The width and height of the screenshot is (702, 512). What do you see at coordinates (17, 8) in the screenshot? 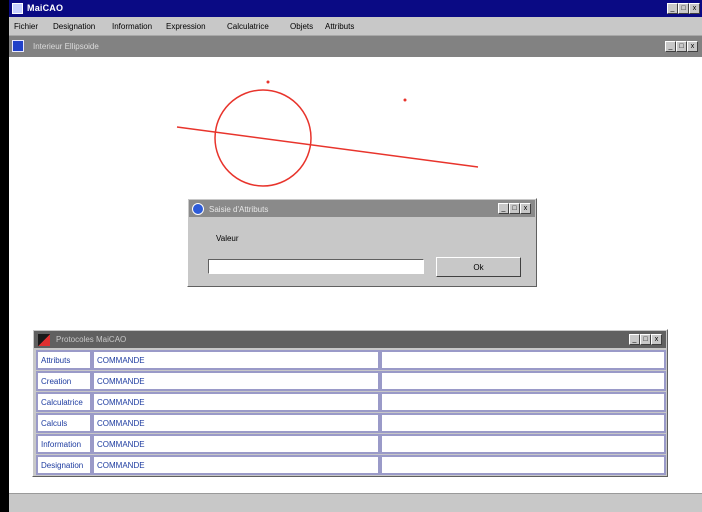
I see `app-icon` at bounding box center [17, 8].